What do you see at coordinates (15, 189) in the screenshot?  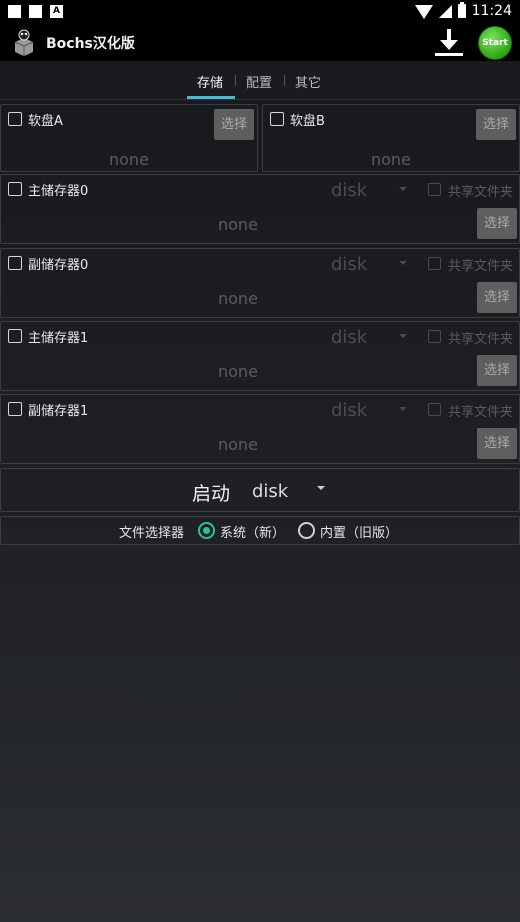 I see `primary-drive-0-checkbox` at bounding box center [15, 189].